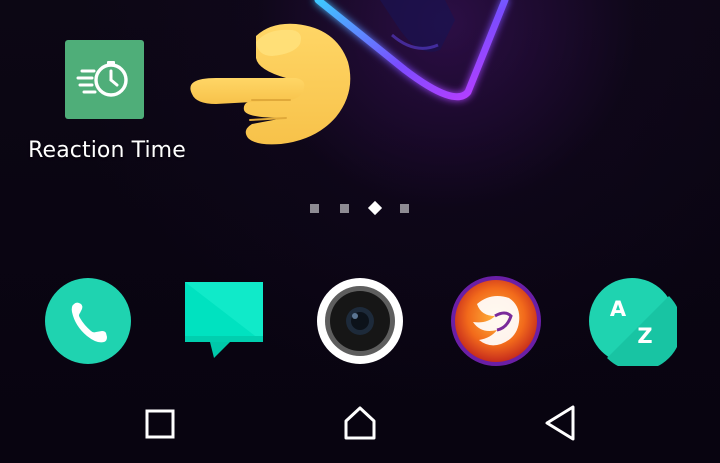 The width and height of the screenshot is (720, 463). I want to click on app-icon-reaction-time: Reaction Time, so click(107, 103).